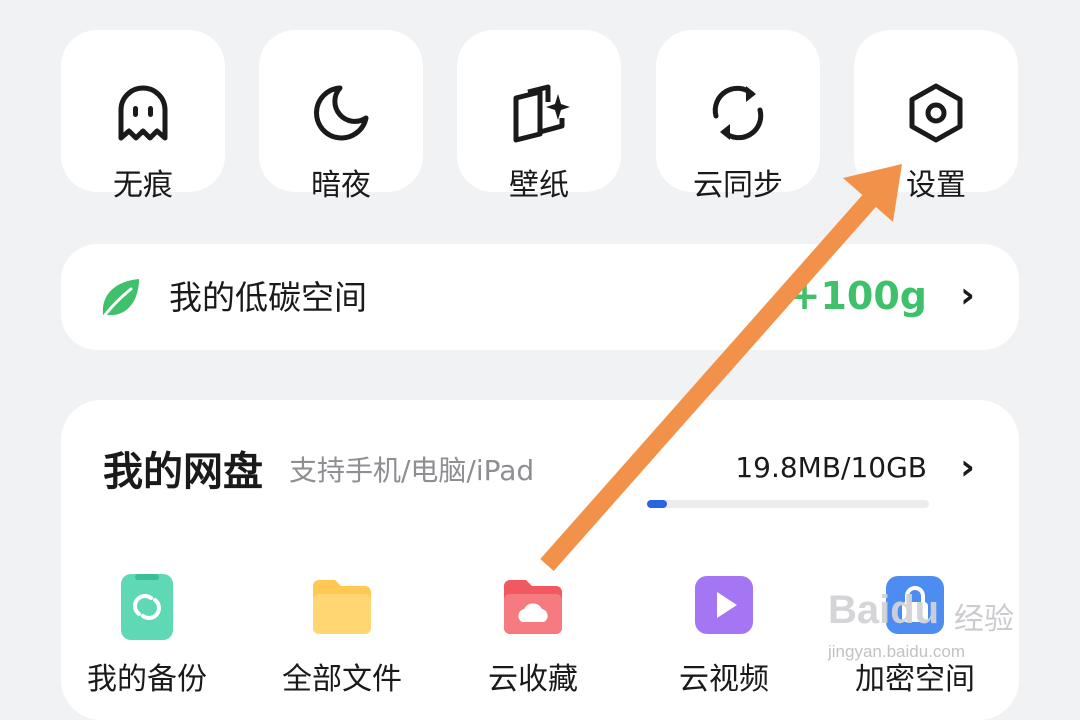 Image resolution: width=1080 pixels, height=720 pixels. I want to click on moon-icon, so click(341, 113).